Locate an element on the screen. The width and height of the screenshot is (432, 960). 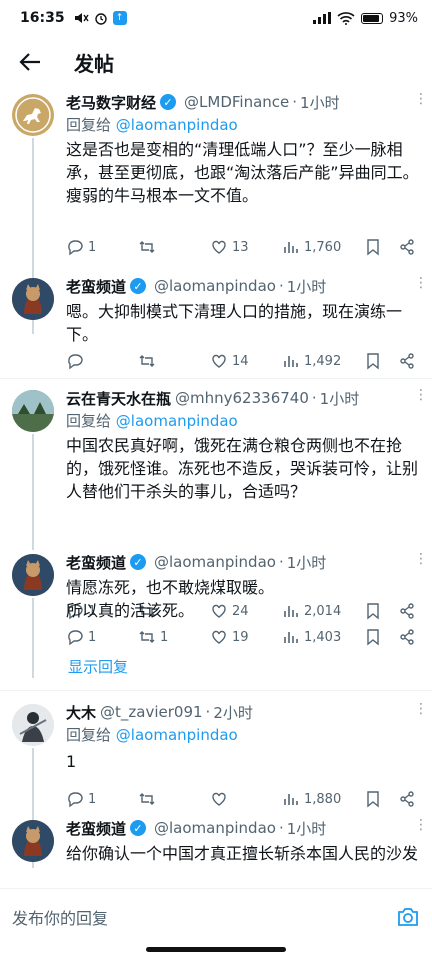
wifi-icon is located at coordinates (346, 18).